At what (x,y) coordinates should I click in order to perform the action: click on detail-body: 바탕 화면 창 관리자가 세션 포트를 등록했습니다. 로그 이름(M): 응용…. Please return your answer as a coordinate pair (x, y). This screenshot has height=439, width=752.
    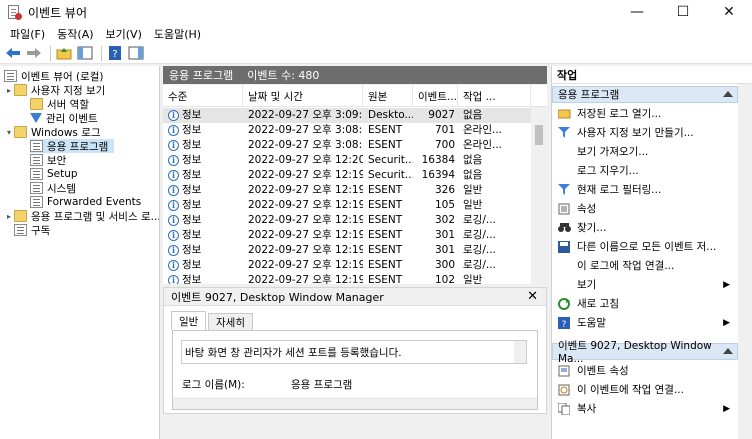
    Looking at the image, I should click on (355, 370).